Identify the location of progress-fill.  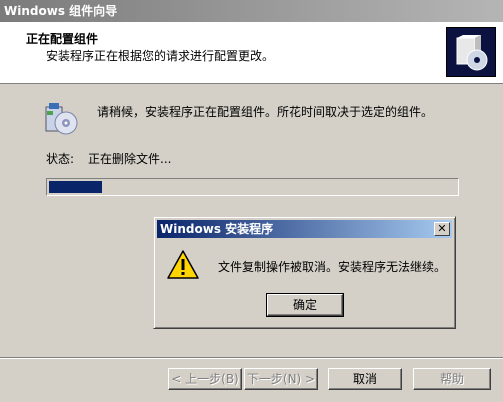
(75, 187).